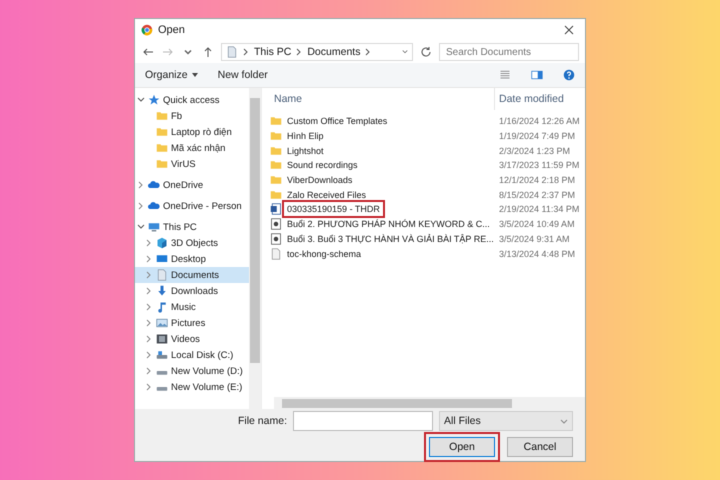  I want to click on picture-icon, so click(162, 323).